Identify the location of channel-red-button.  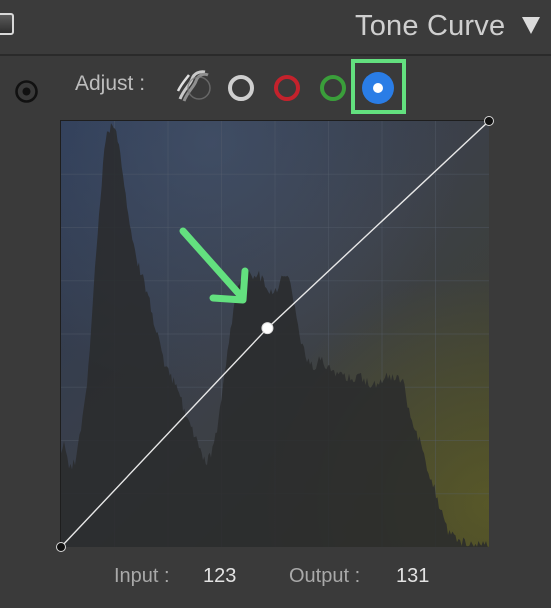
(287, 88).